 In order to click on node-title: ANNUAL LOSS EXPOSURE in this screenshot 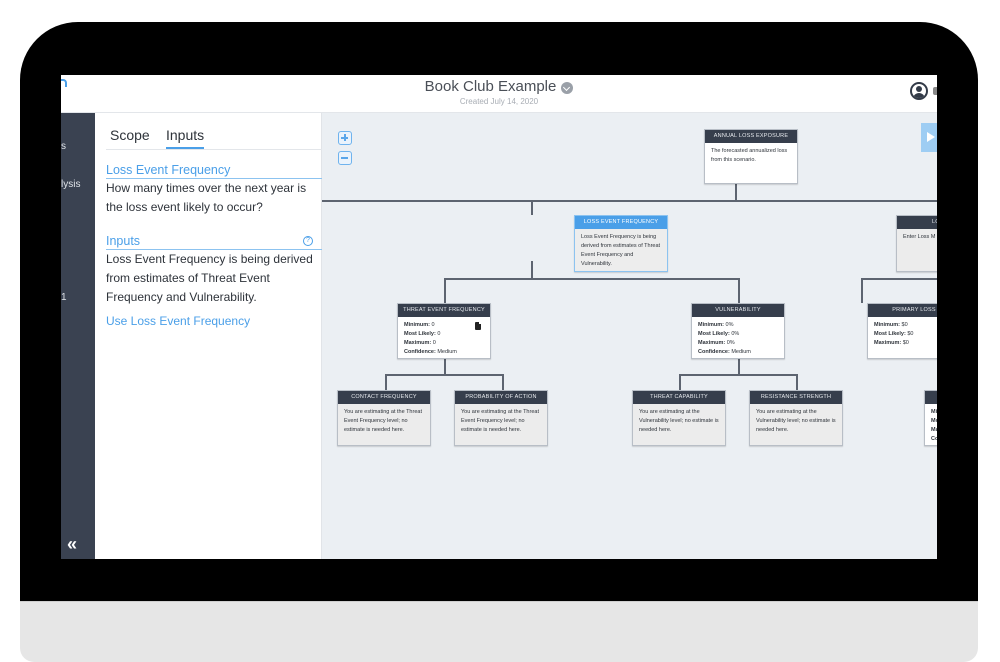, I will do `click(751, 136)`.